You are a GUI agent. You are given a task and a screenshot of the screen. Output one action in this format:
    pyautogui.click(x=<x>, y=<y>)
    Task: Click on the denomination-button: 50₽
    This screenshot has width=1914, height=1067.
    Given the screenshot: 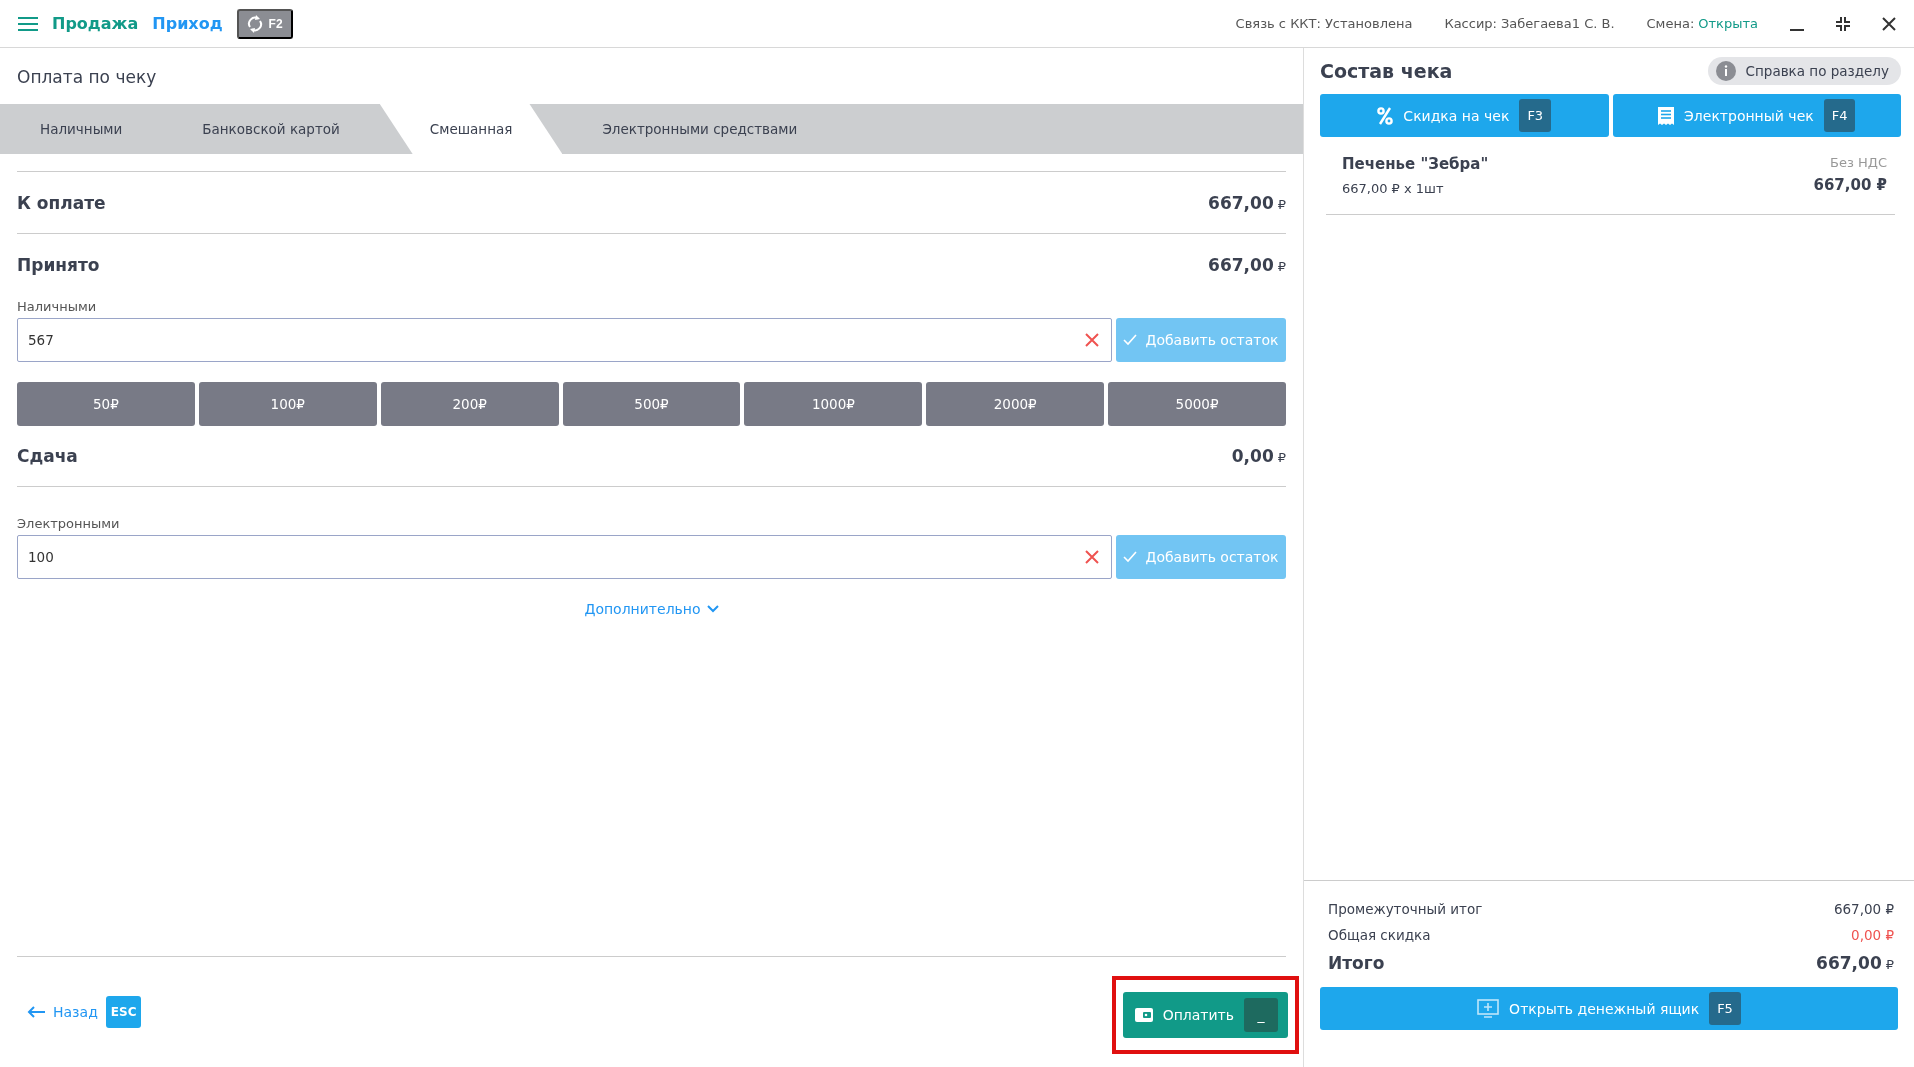 What is the action you would take?
    pyautogui.click(x=106, y=404)
    